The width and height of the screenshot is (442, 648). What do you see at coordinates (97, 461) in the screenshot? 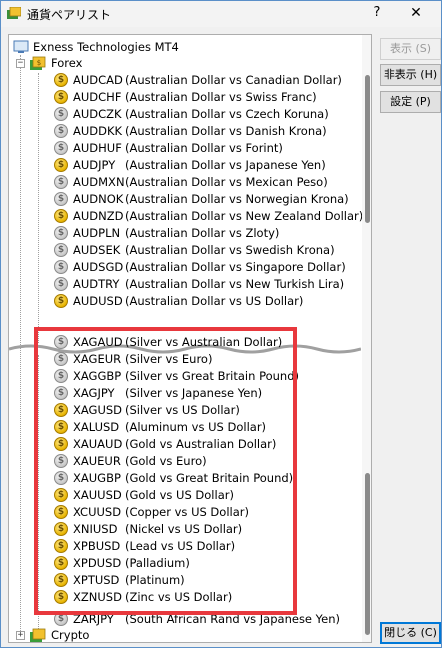
I see `symbol-name: XAUEUR` at bounding box center [97, 461].